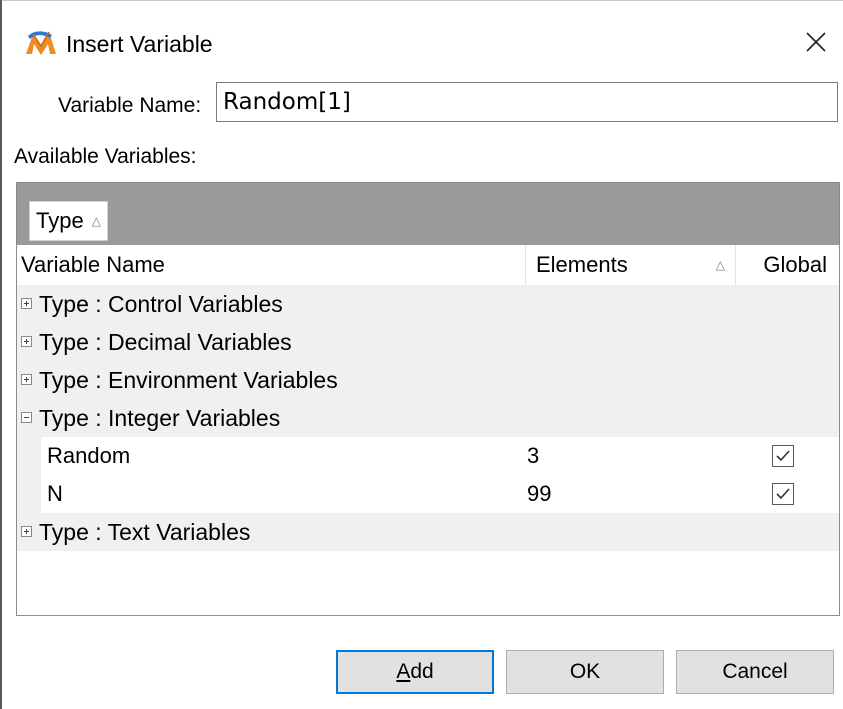  I want to click on close-button, so click(816, 42).